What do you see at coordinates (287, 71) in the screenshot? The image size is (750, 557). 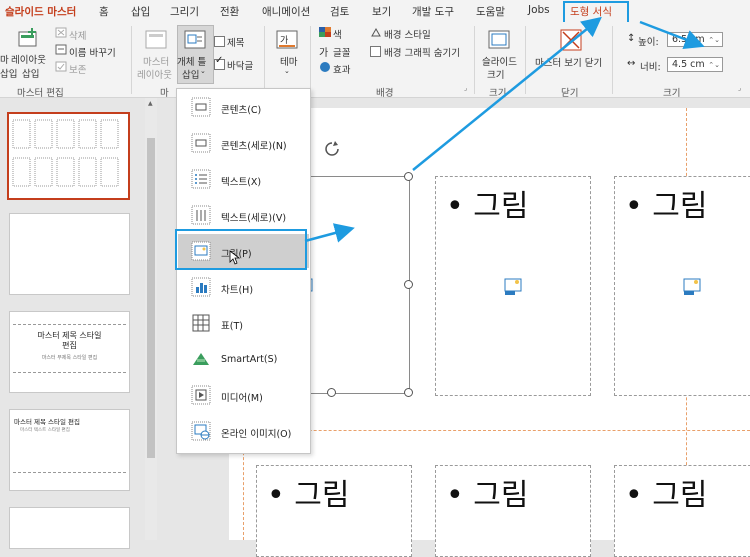 I see `chevron-down-icon: ⌄` at bounding box center [287, 71].